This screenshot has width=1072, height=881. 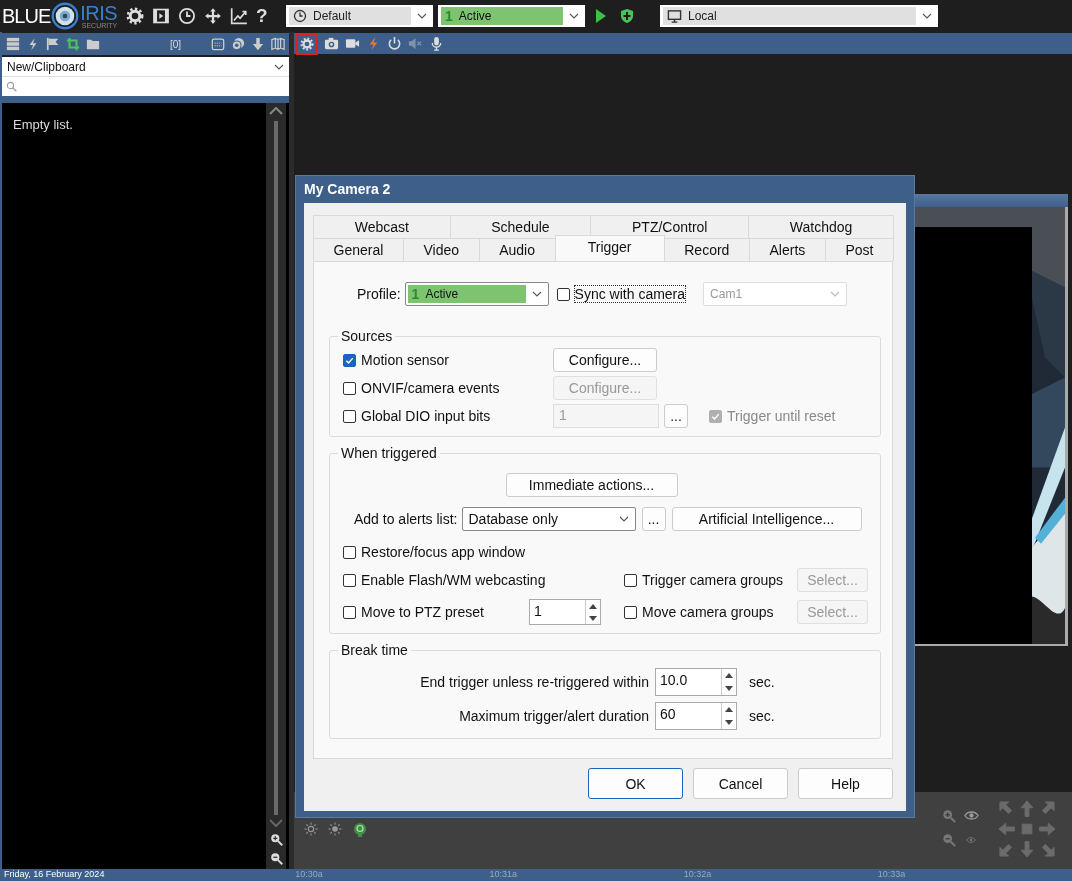 I want to click on dialog-button: Help, so click(x=845, y=783).